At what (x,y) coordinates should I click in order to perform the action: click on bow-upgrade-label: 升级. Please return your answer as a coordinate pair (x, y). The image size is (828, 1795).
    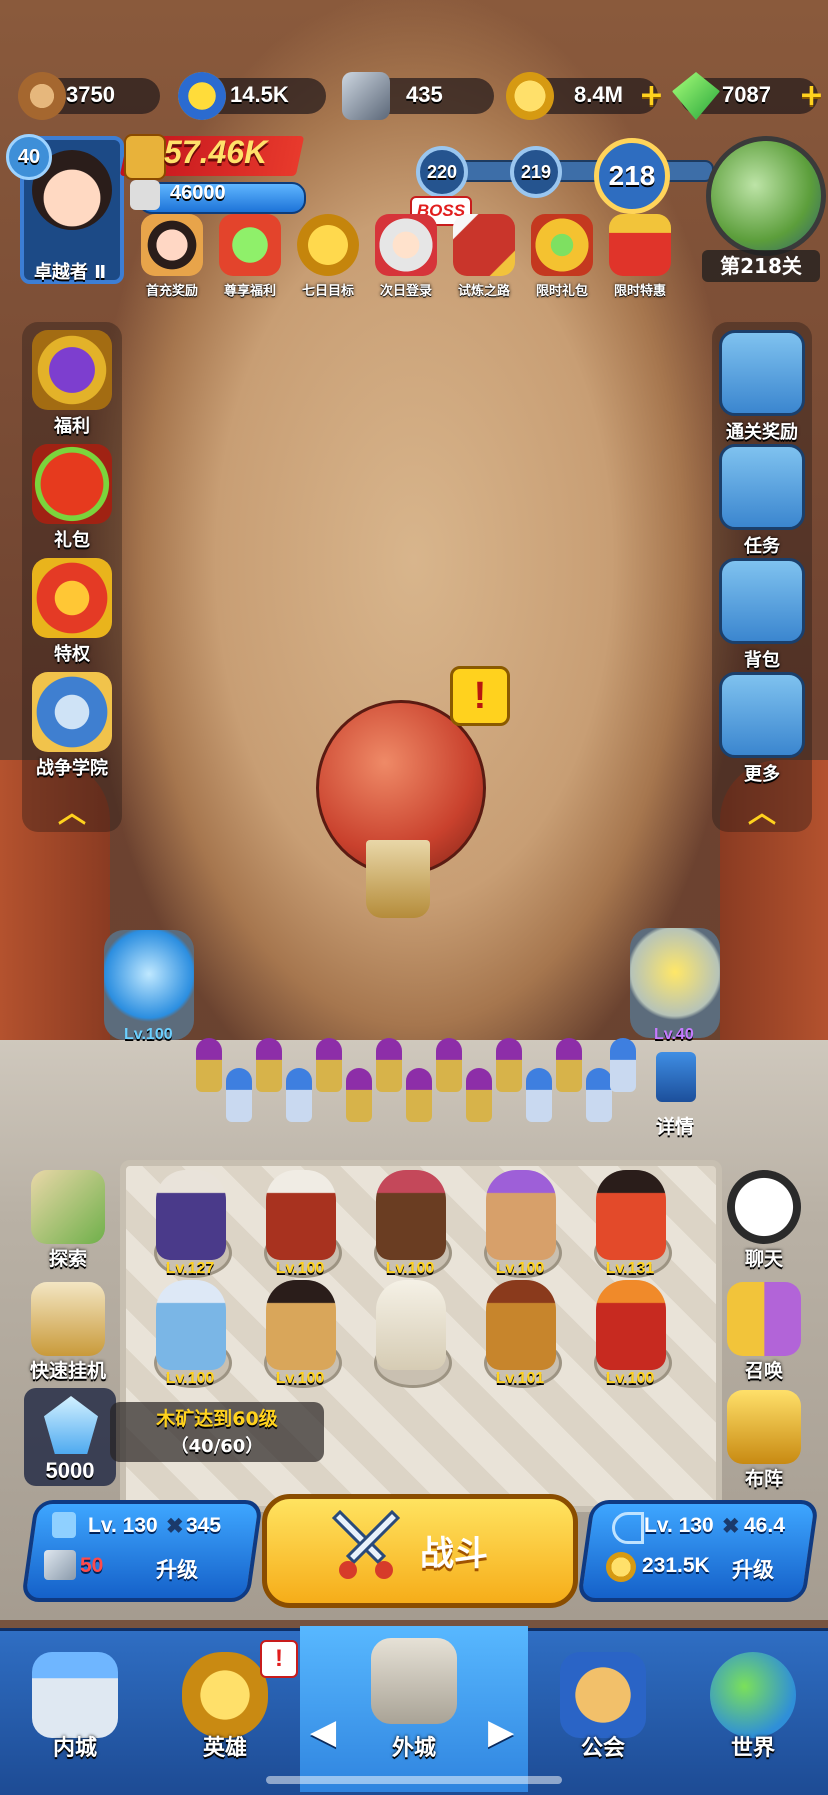
    Looking at the image, I should click on (753, 1570).